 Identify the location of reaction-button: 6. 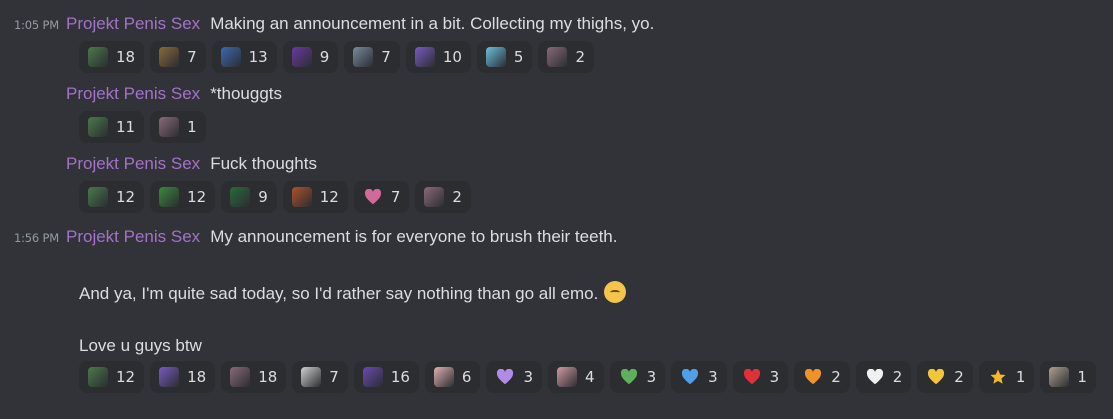
(452, 377).